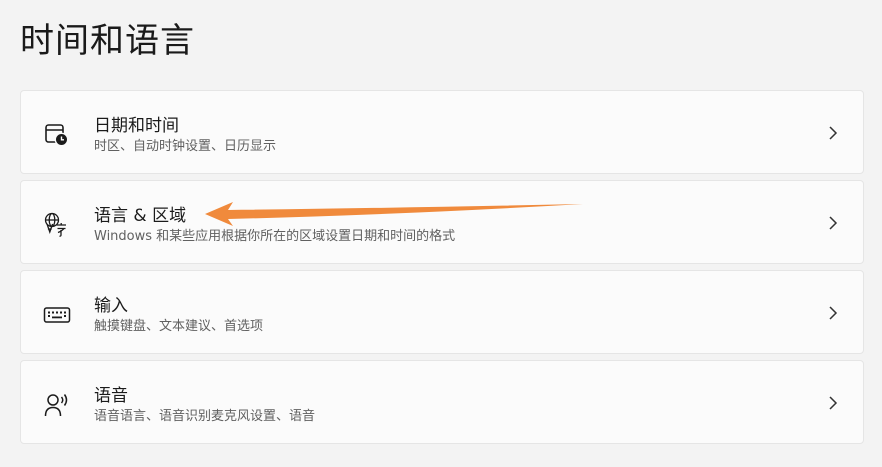  Describe the element at coordinates (57, 135) in the screenshot. I see `calendar-clock-icon` at that location.